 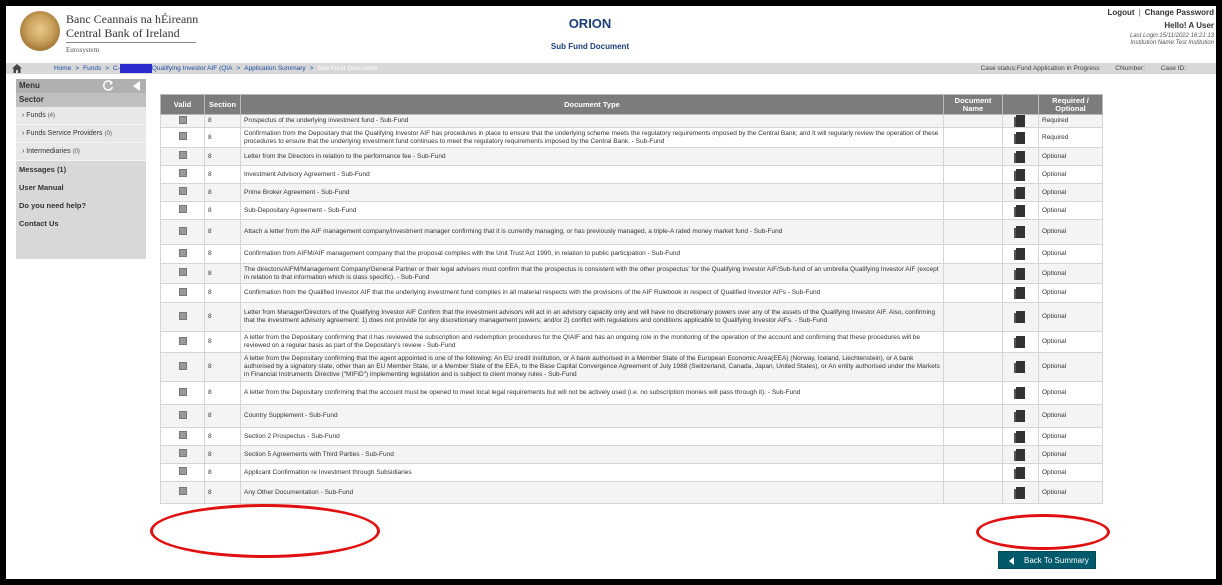 I want to click on collapse-sidebar-icon, so click(x=136, y=86).